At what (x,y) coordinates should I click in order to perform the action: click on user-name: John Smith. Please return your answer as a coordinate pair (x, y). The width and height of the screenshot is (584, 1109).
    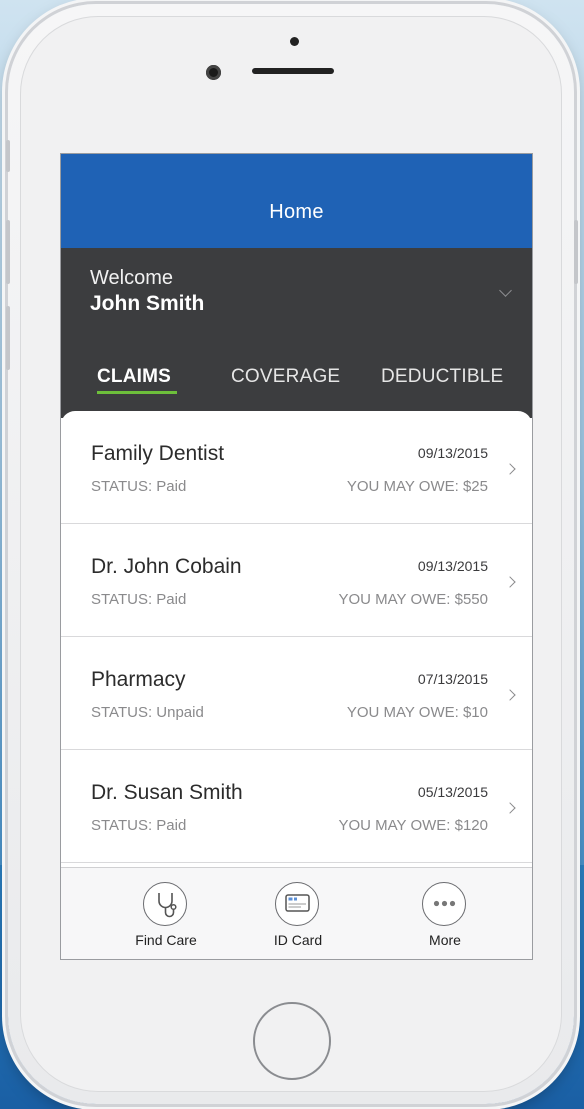
    Looking at the image, I should click on (147, 303).